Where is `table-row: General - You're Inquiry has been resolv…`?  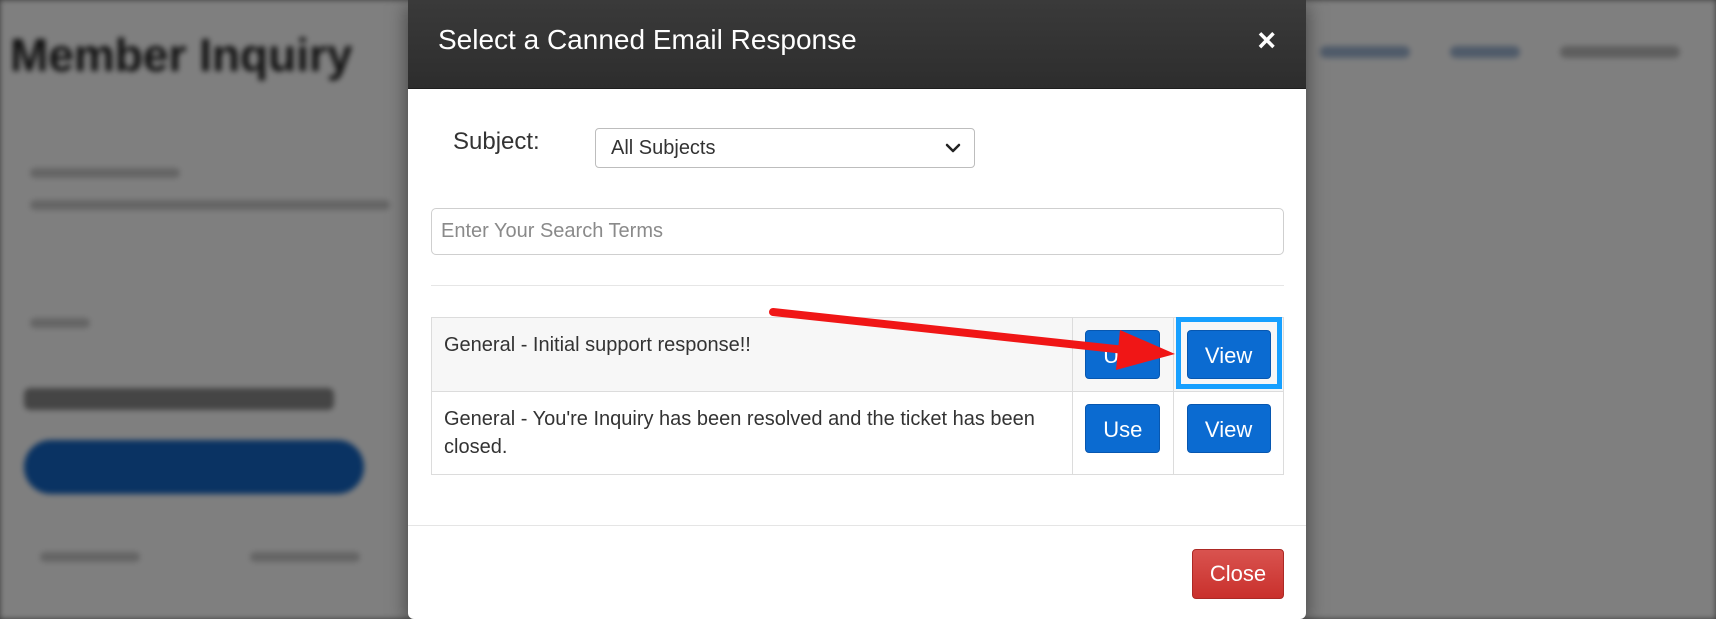 table-row: General - You're Inquiry has been resolv… is located at coordinates (857, 433).